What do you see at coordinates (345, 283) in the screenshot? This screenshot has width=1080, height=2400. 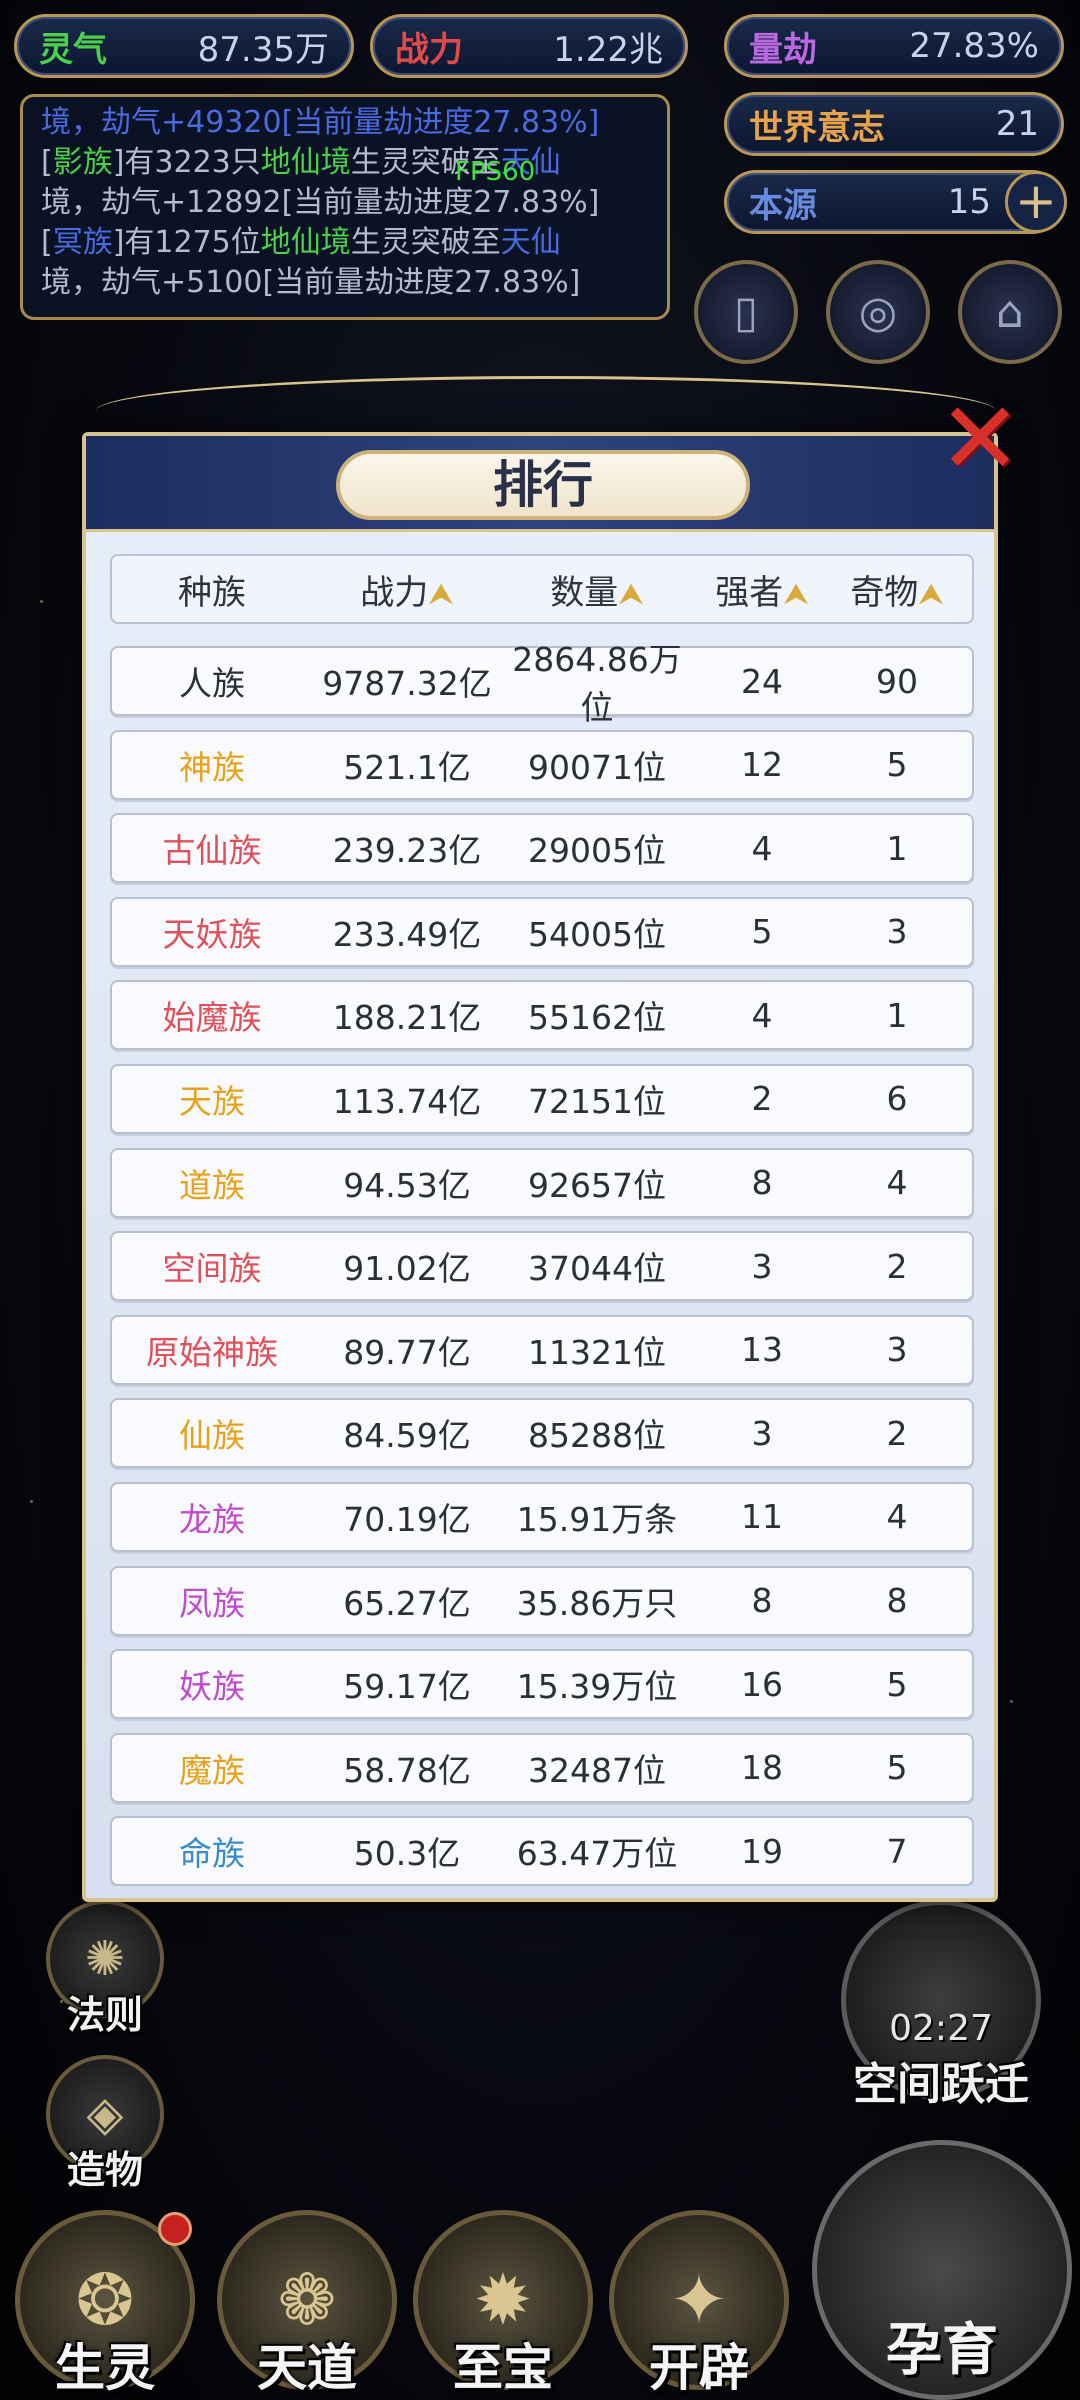 I see `log-line: 境，劫气+5100[当前量劫进度27.83%]` at bounding box center [345, 283].